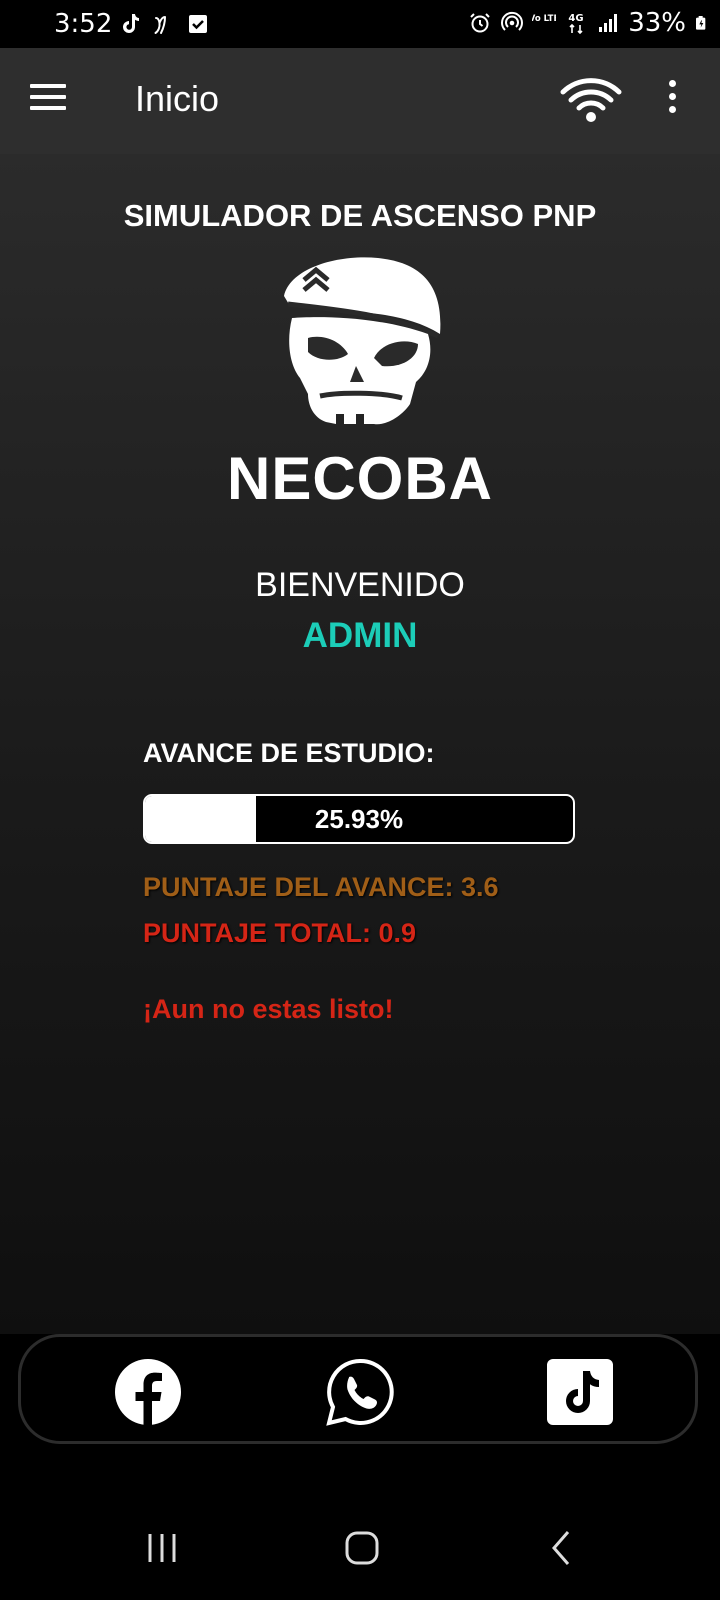 This screenshot has width=720, height=1600. I want to click on system-nav-bar, so click(360, 1545).